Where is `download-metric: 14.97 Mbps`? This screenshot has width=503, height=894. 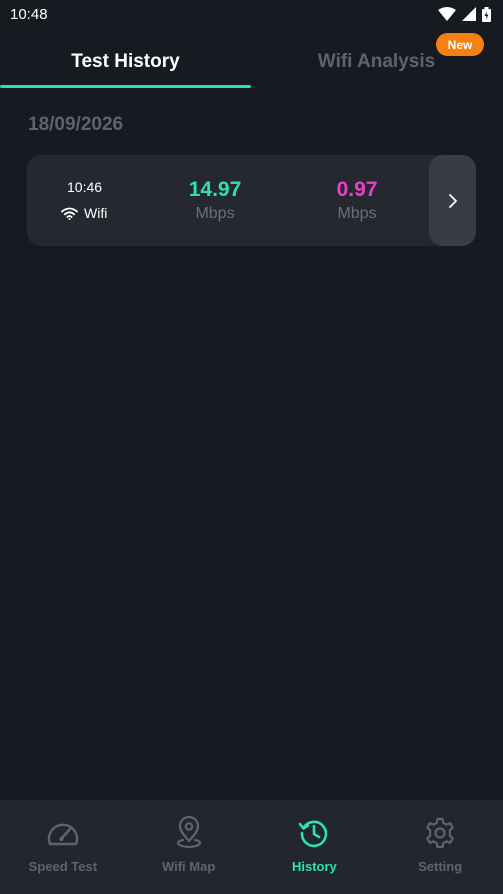
download-metric: 14.97 Mbps is located at coordinates (215, 201).